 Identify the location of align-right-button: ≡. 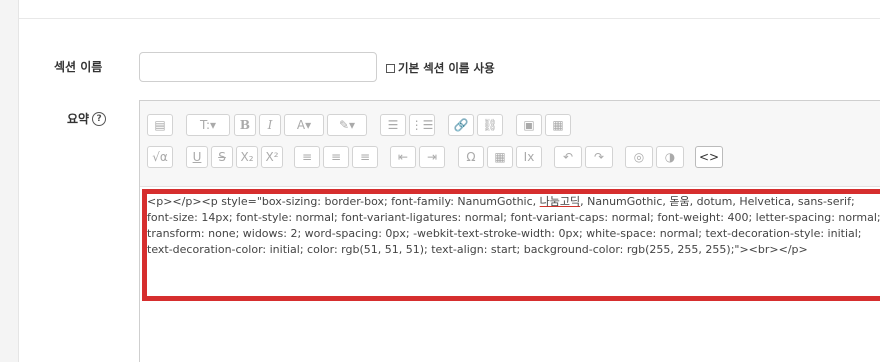
(365, 157).